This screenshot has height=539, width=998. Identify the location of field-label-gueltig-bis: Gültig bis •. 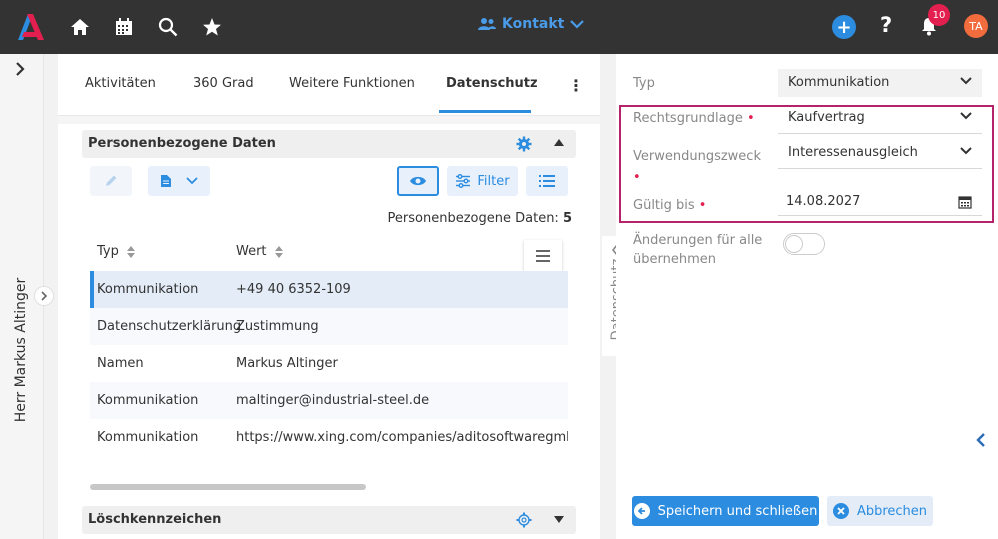
(669, 205).